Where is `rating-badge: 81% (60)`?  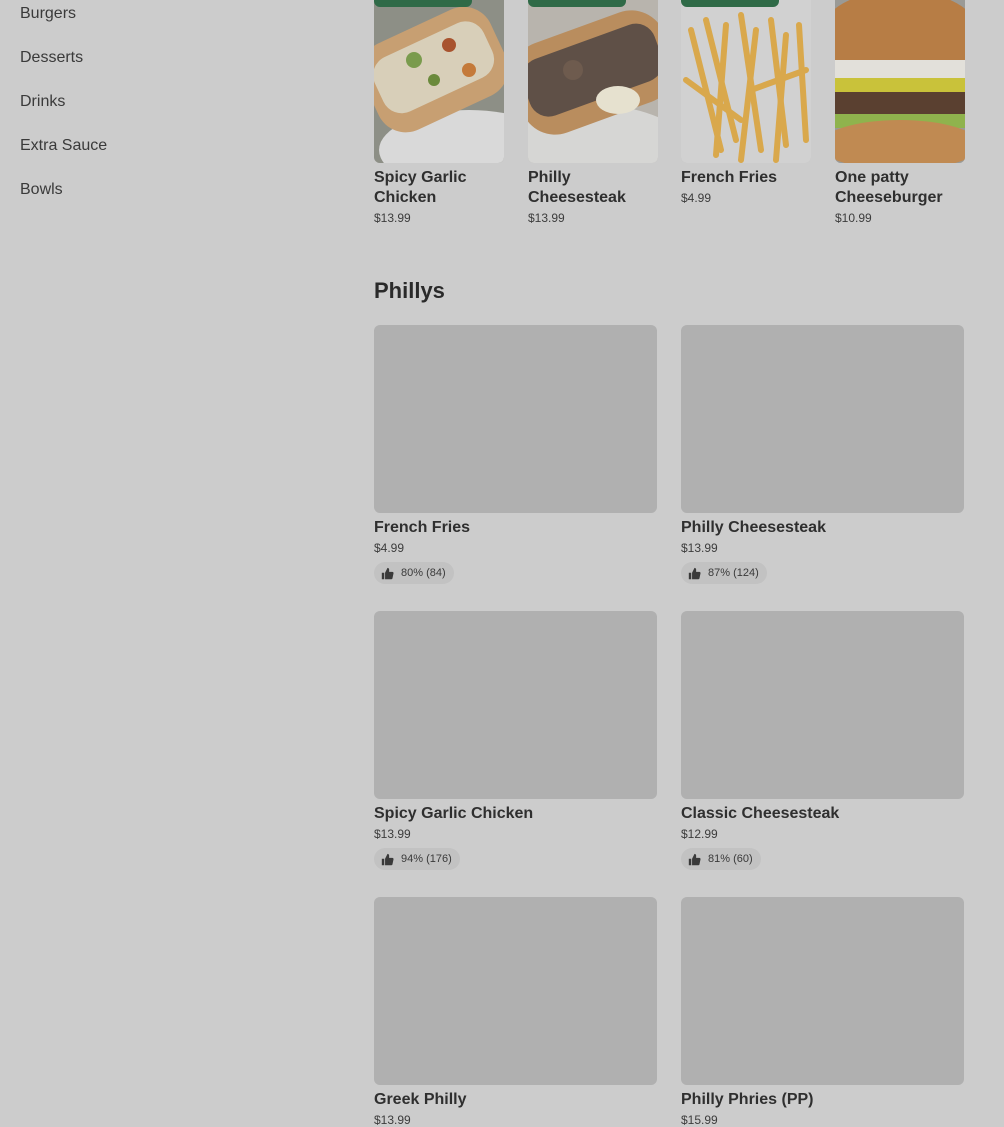 rating-badge: 81% (60) is located at coordinates (721, 859).